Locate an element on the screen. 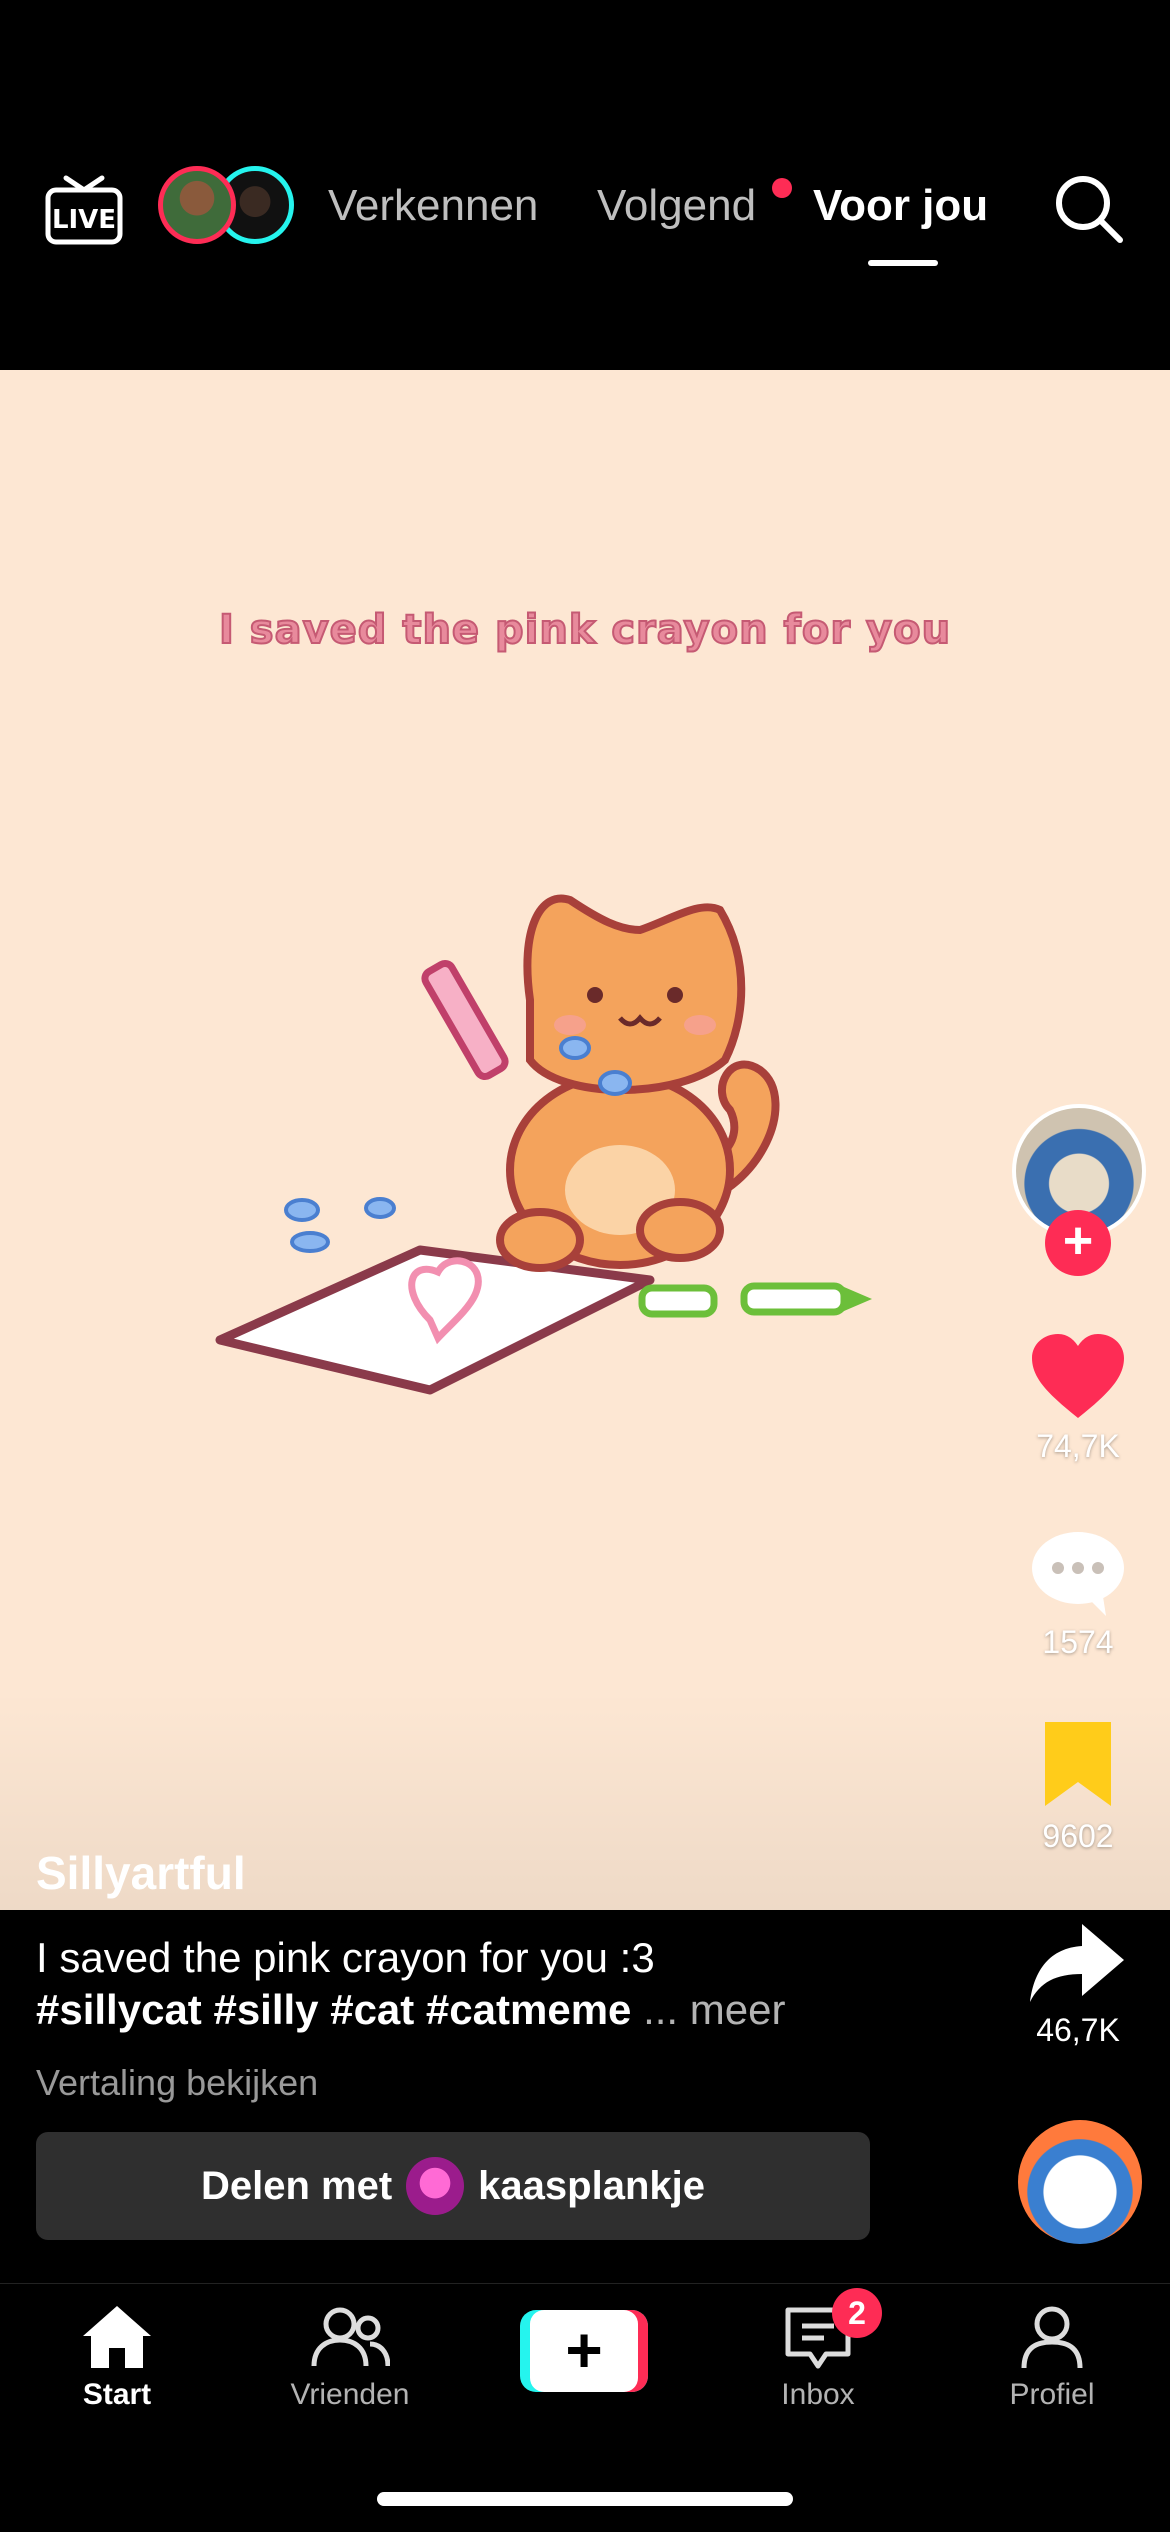  live-icon: LIVE is located at coordinates (84, 208).